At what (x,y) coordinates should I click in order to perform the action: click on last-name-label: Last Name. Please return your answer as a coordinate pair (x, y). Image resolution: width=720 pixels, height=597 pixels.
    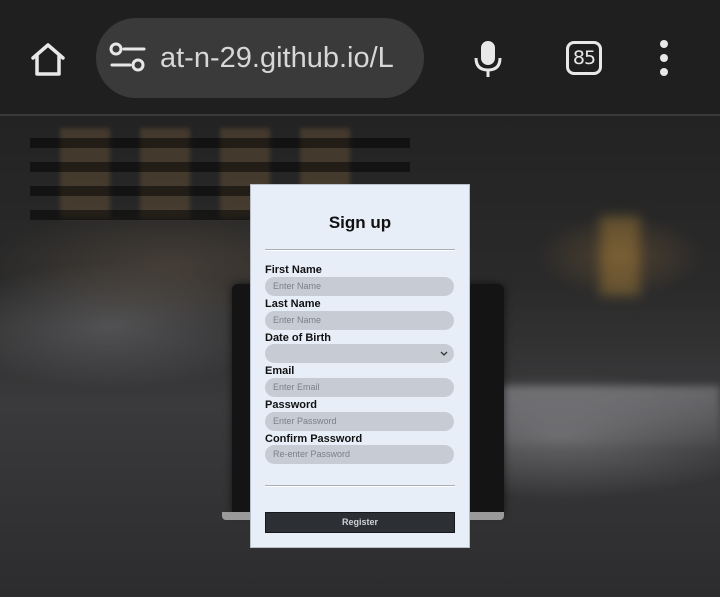
    Looking at the image, I should click on (293, 304).